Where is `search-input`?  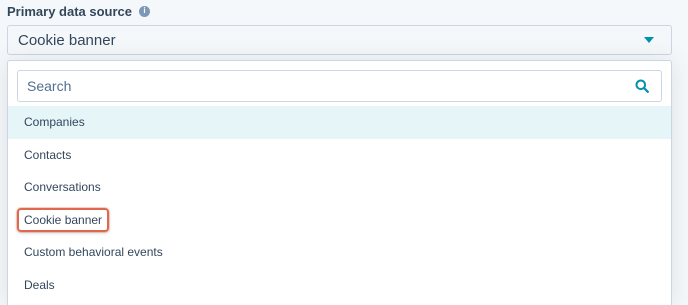
search-input is located at coordinates (322, 86).